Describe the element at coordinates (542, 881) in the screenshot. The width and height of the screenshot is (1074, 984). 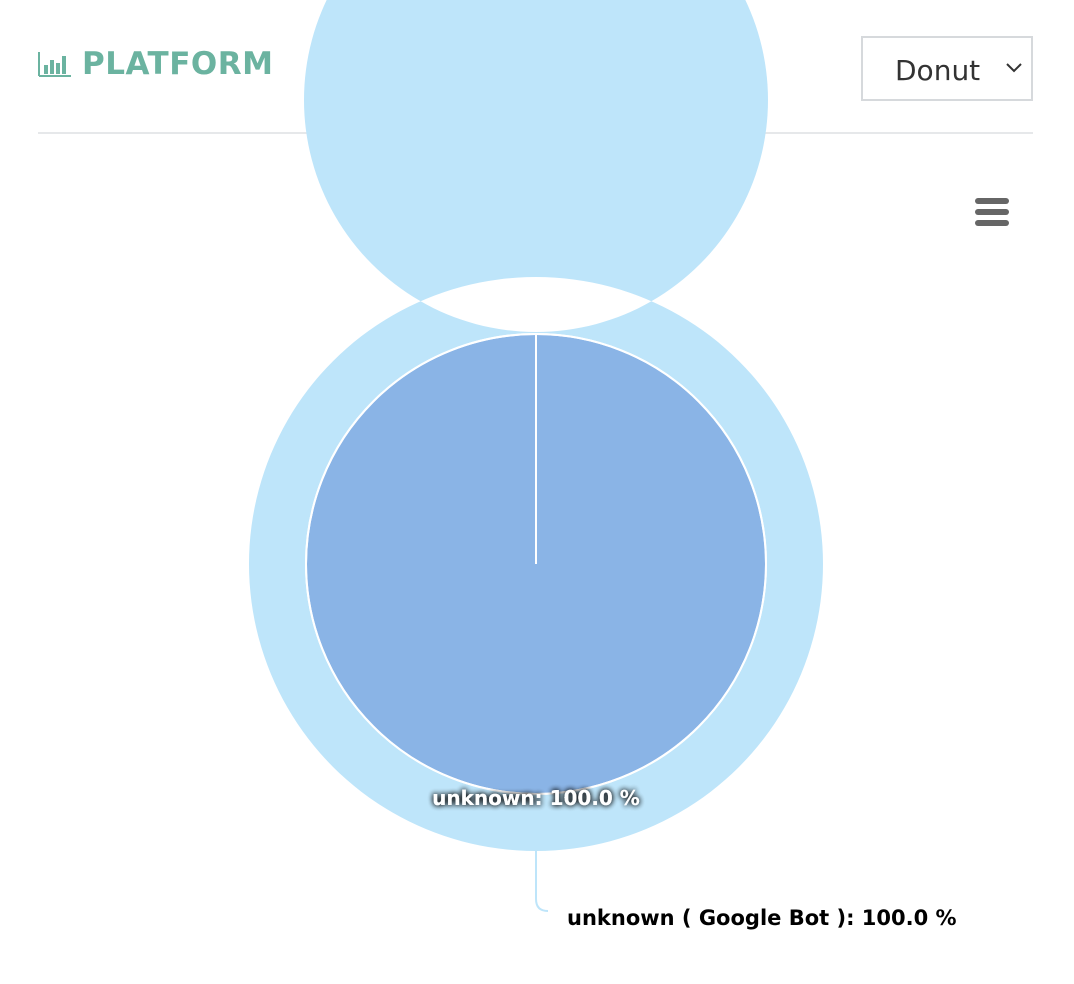
I see `outer-label-connector` at that location.